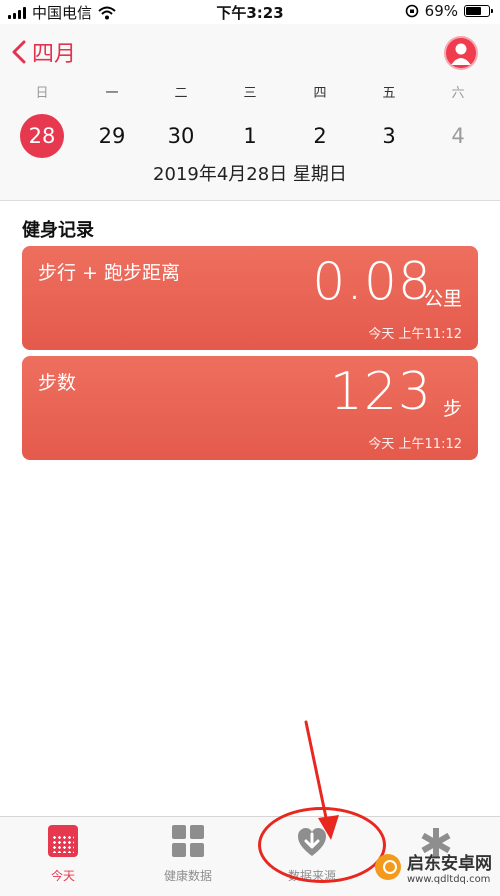  What do you see at coordinates (187, 876) in the screenshot?
I see `tab-label: 健康数据` at bounding box center [187, 876].